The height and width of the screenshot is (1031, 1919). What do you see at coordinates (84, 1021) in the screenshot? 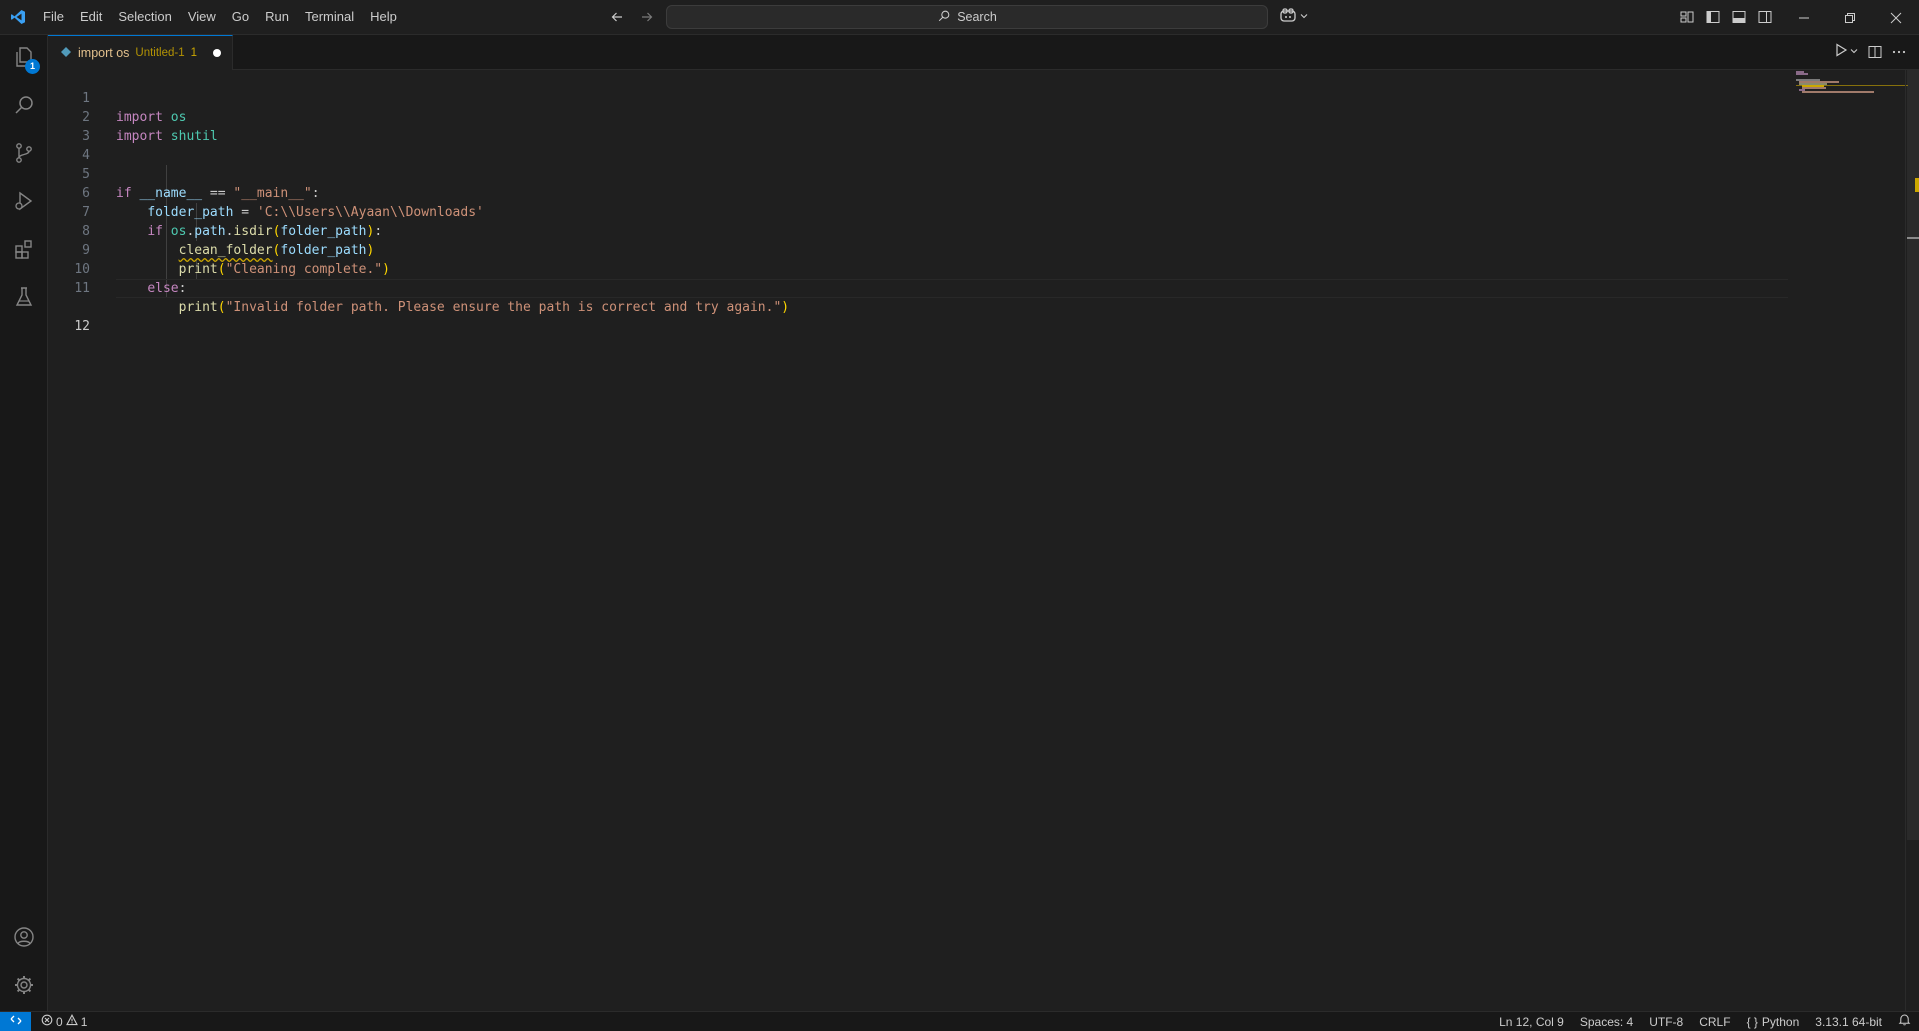
I see `warning-count: 1` at bounding box center [84, 1021].